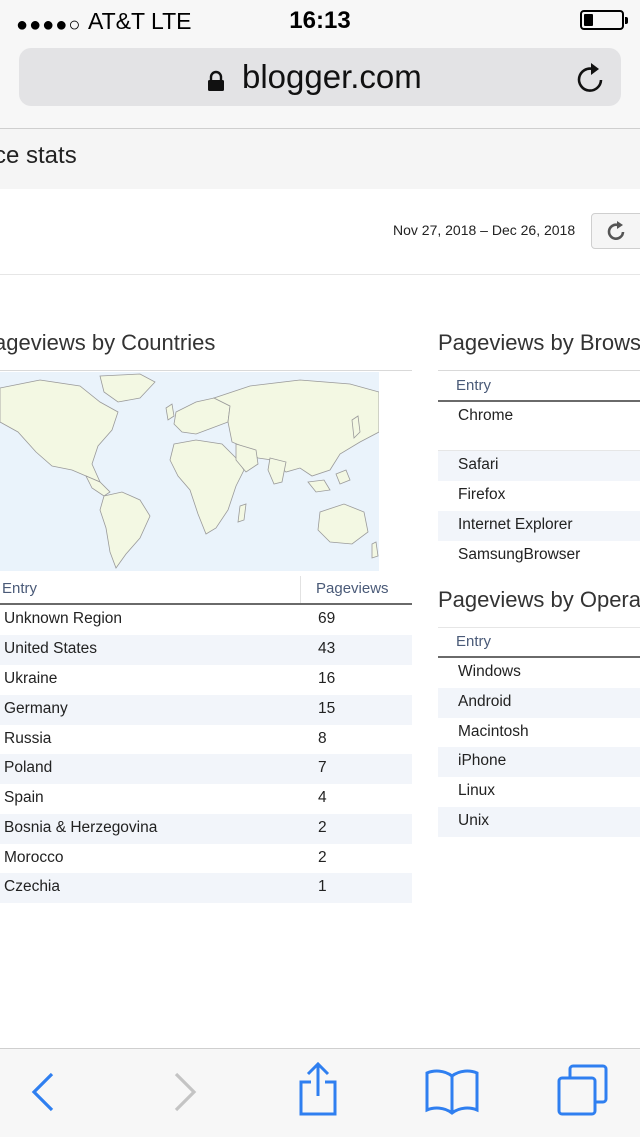 Image resolution: width=640 pixels, height=1137 pixels. Describe the element at coordinates (591, 78) in the screenshot. I see `reload-icon` at that location.